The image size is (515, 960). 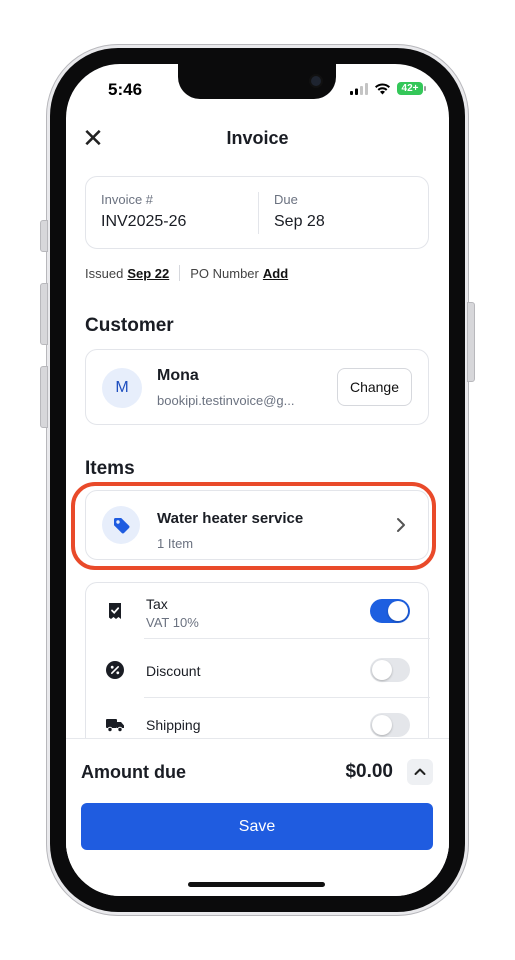 I want to click on tag-icon-container, so click(x=121, y=525).